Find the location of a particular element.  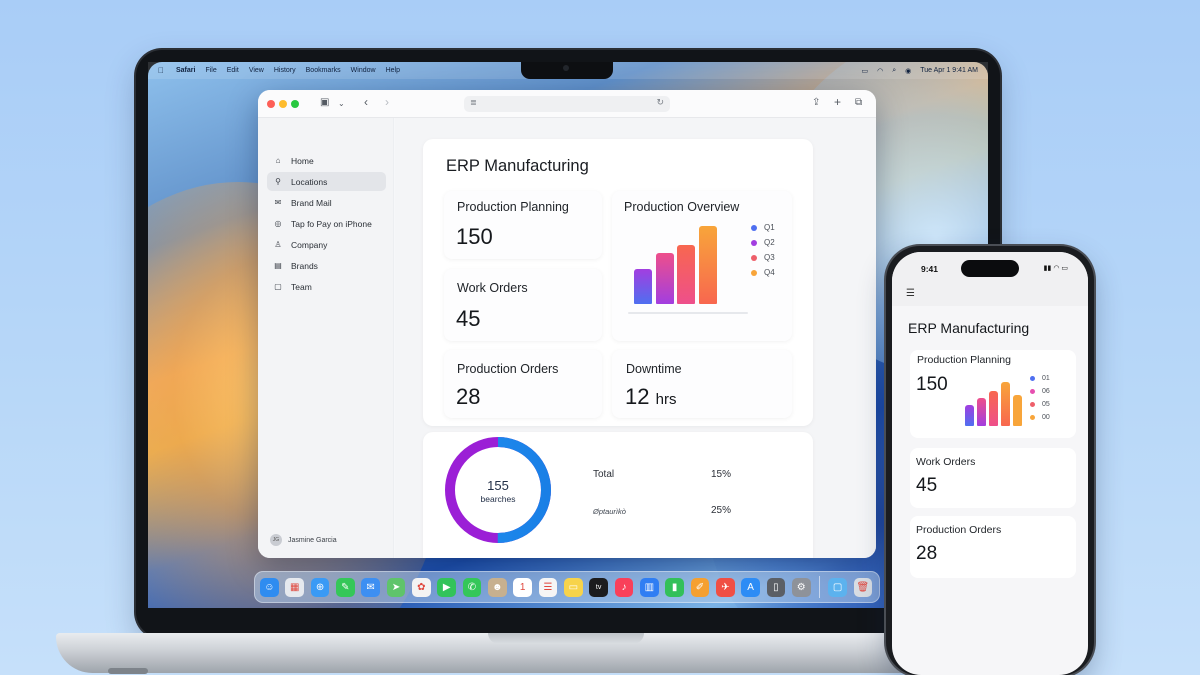

dock-separator is located at coordinates (820, 587).